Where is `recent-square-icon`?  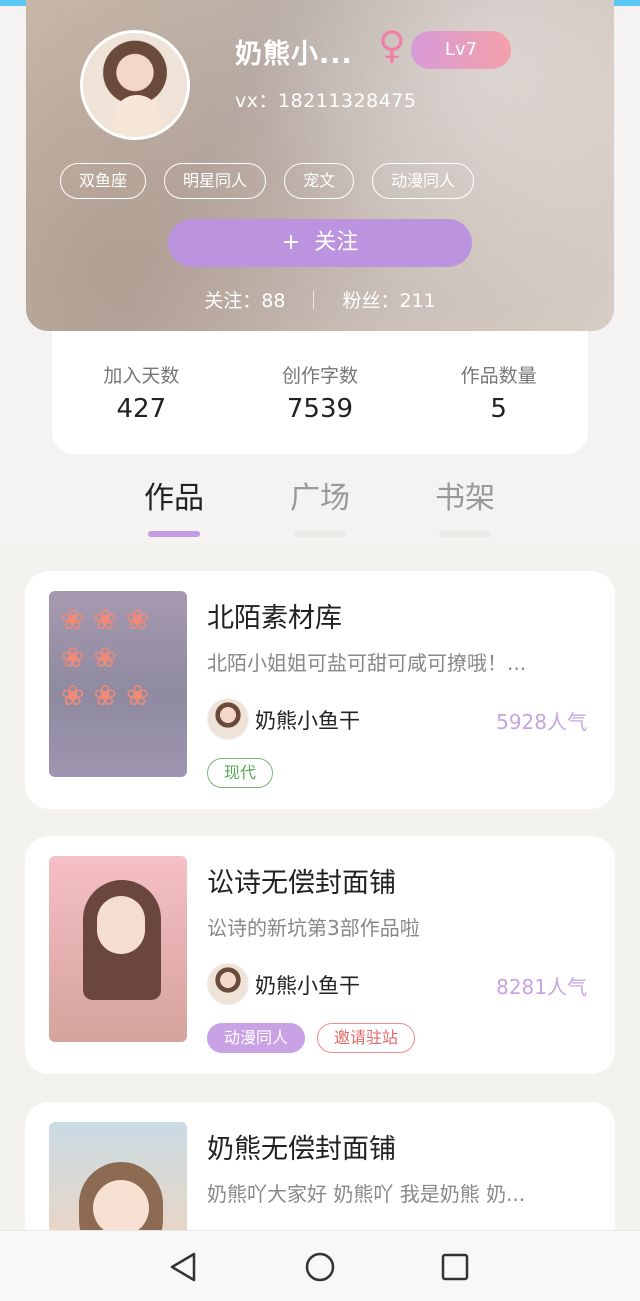
recent-square-icon is located at coordinates (455, 1267).